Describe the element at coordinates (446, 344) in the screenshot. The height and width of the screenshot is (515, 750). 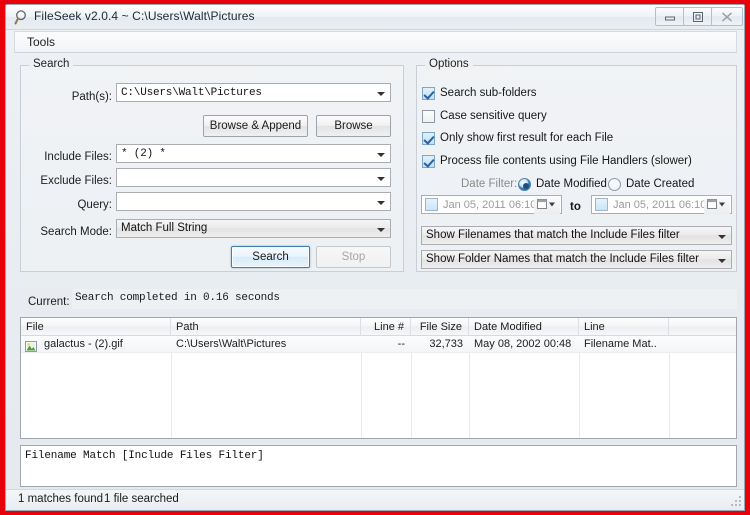
I see `cell-file-size: 32,733` at that location.